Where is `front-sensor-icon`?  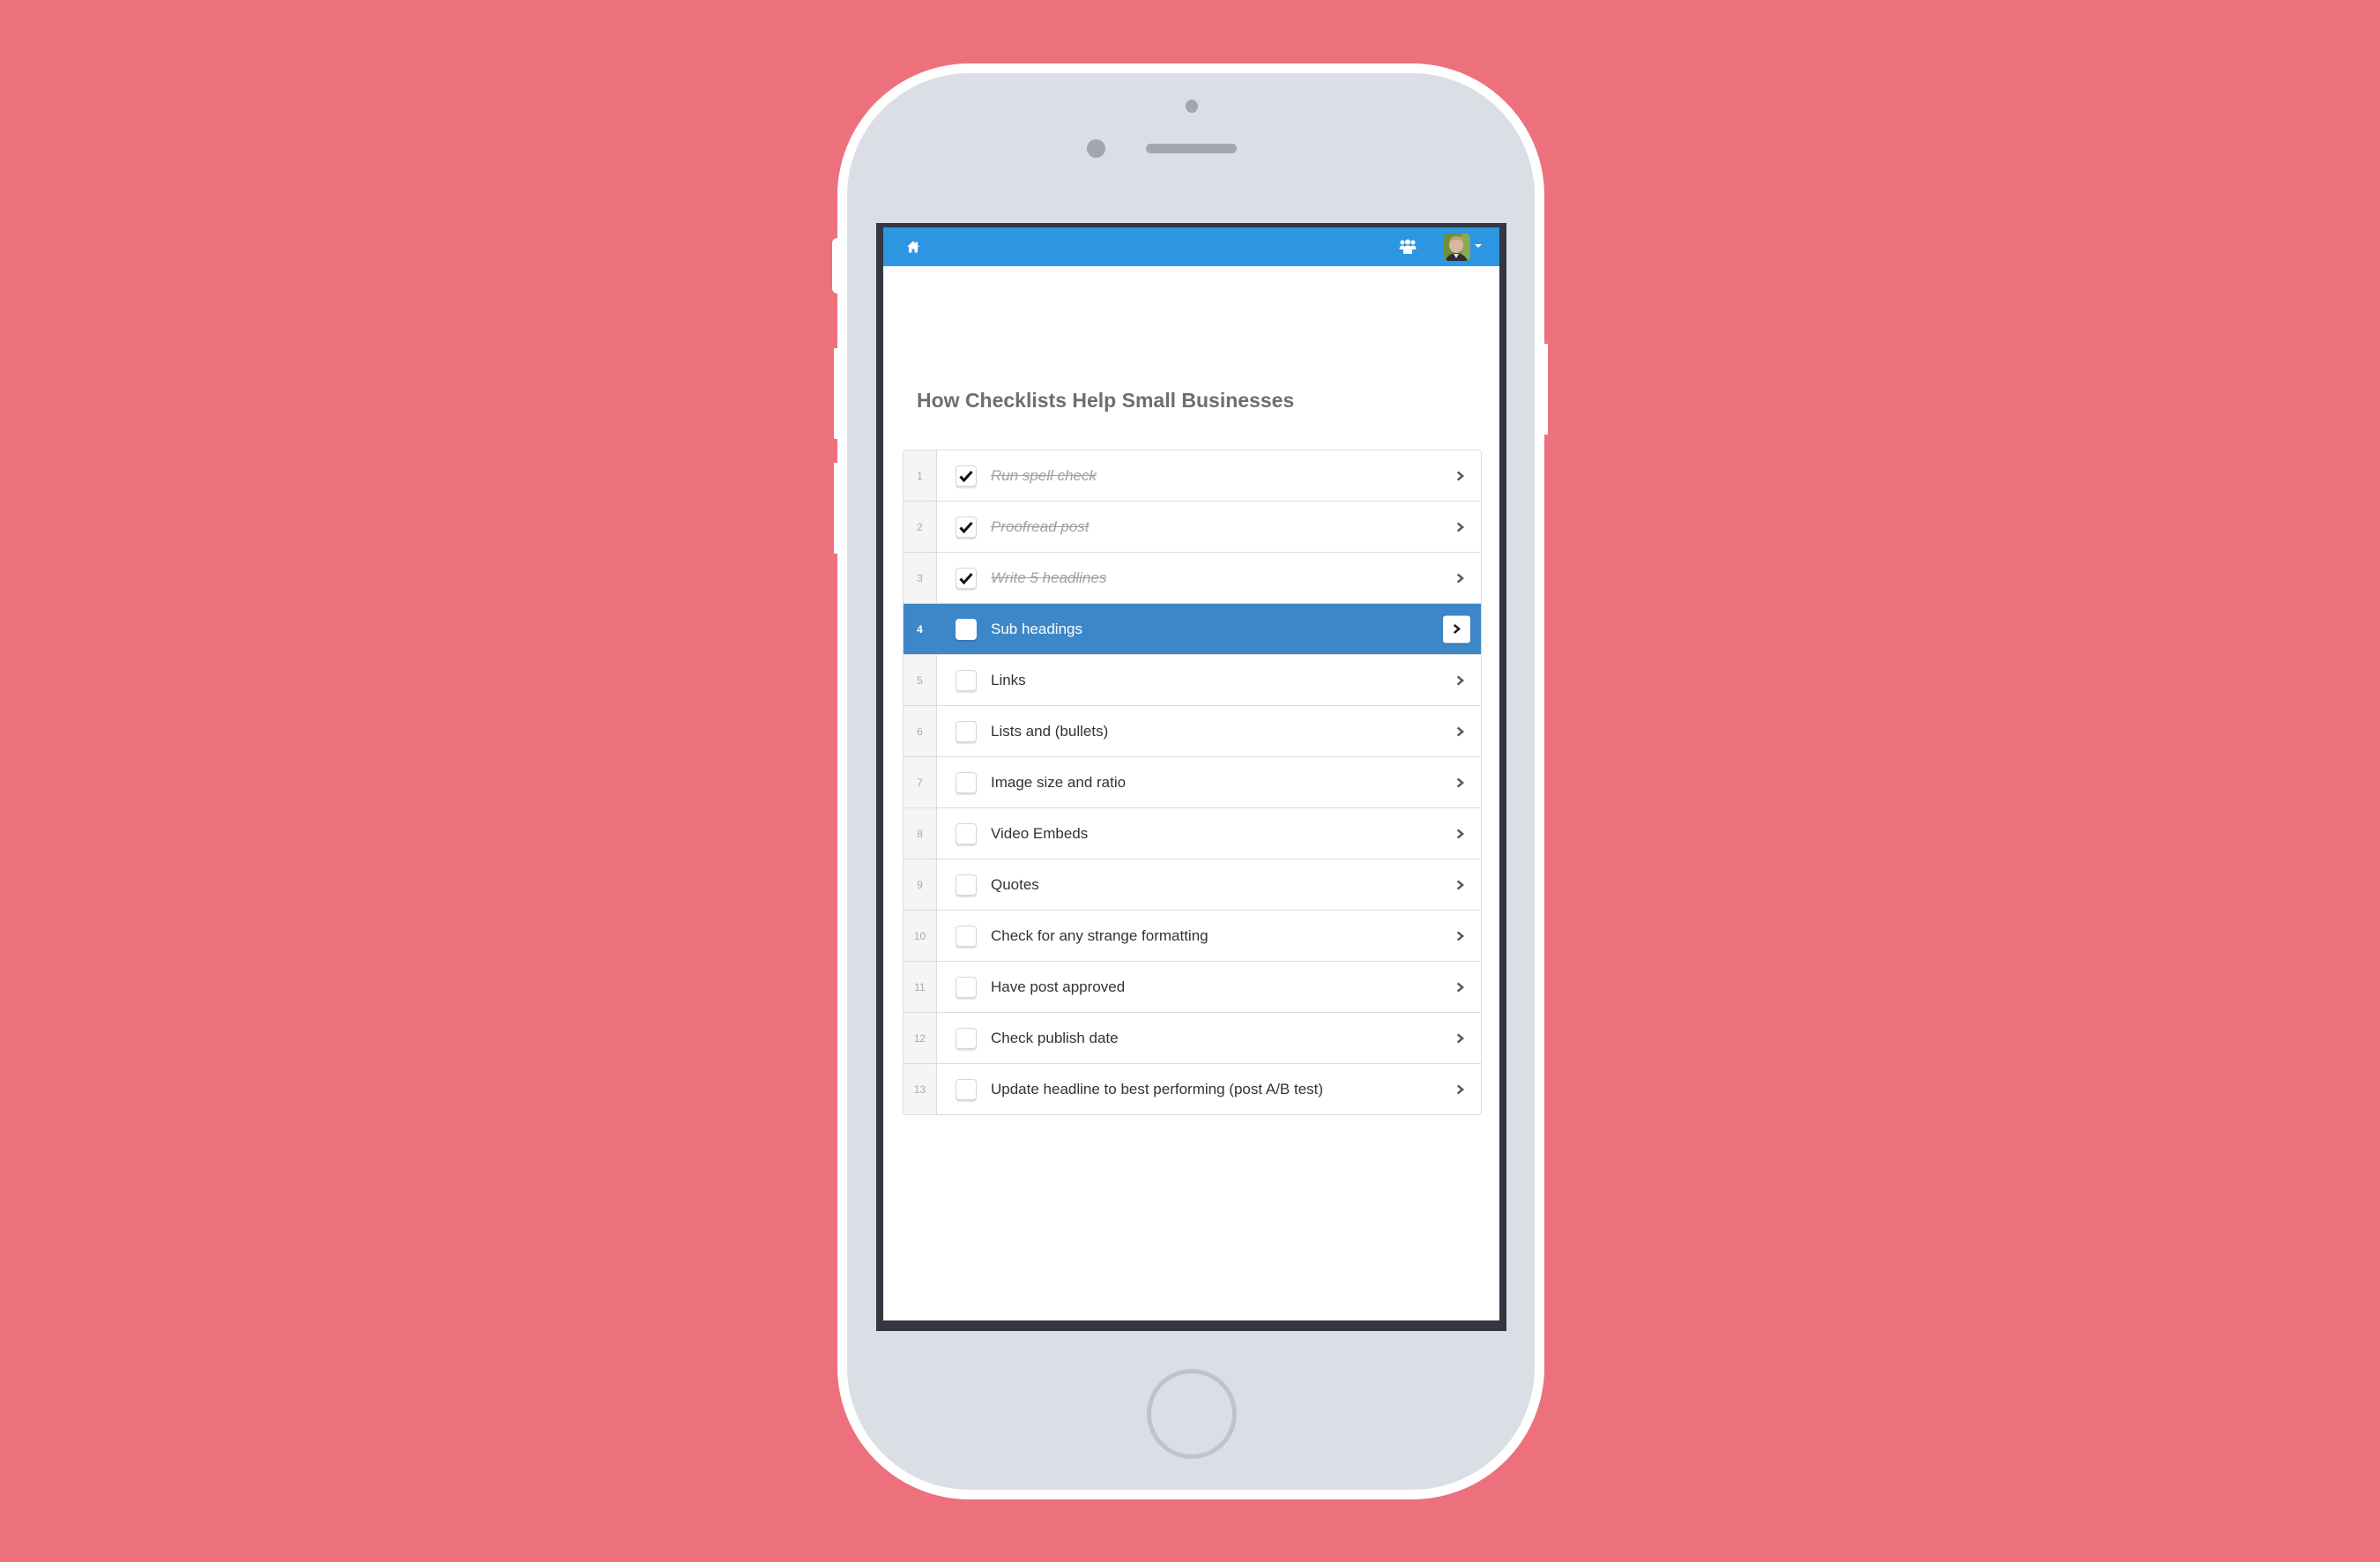 front-sensor-icon is located at coordinates (1096, 148).